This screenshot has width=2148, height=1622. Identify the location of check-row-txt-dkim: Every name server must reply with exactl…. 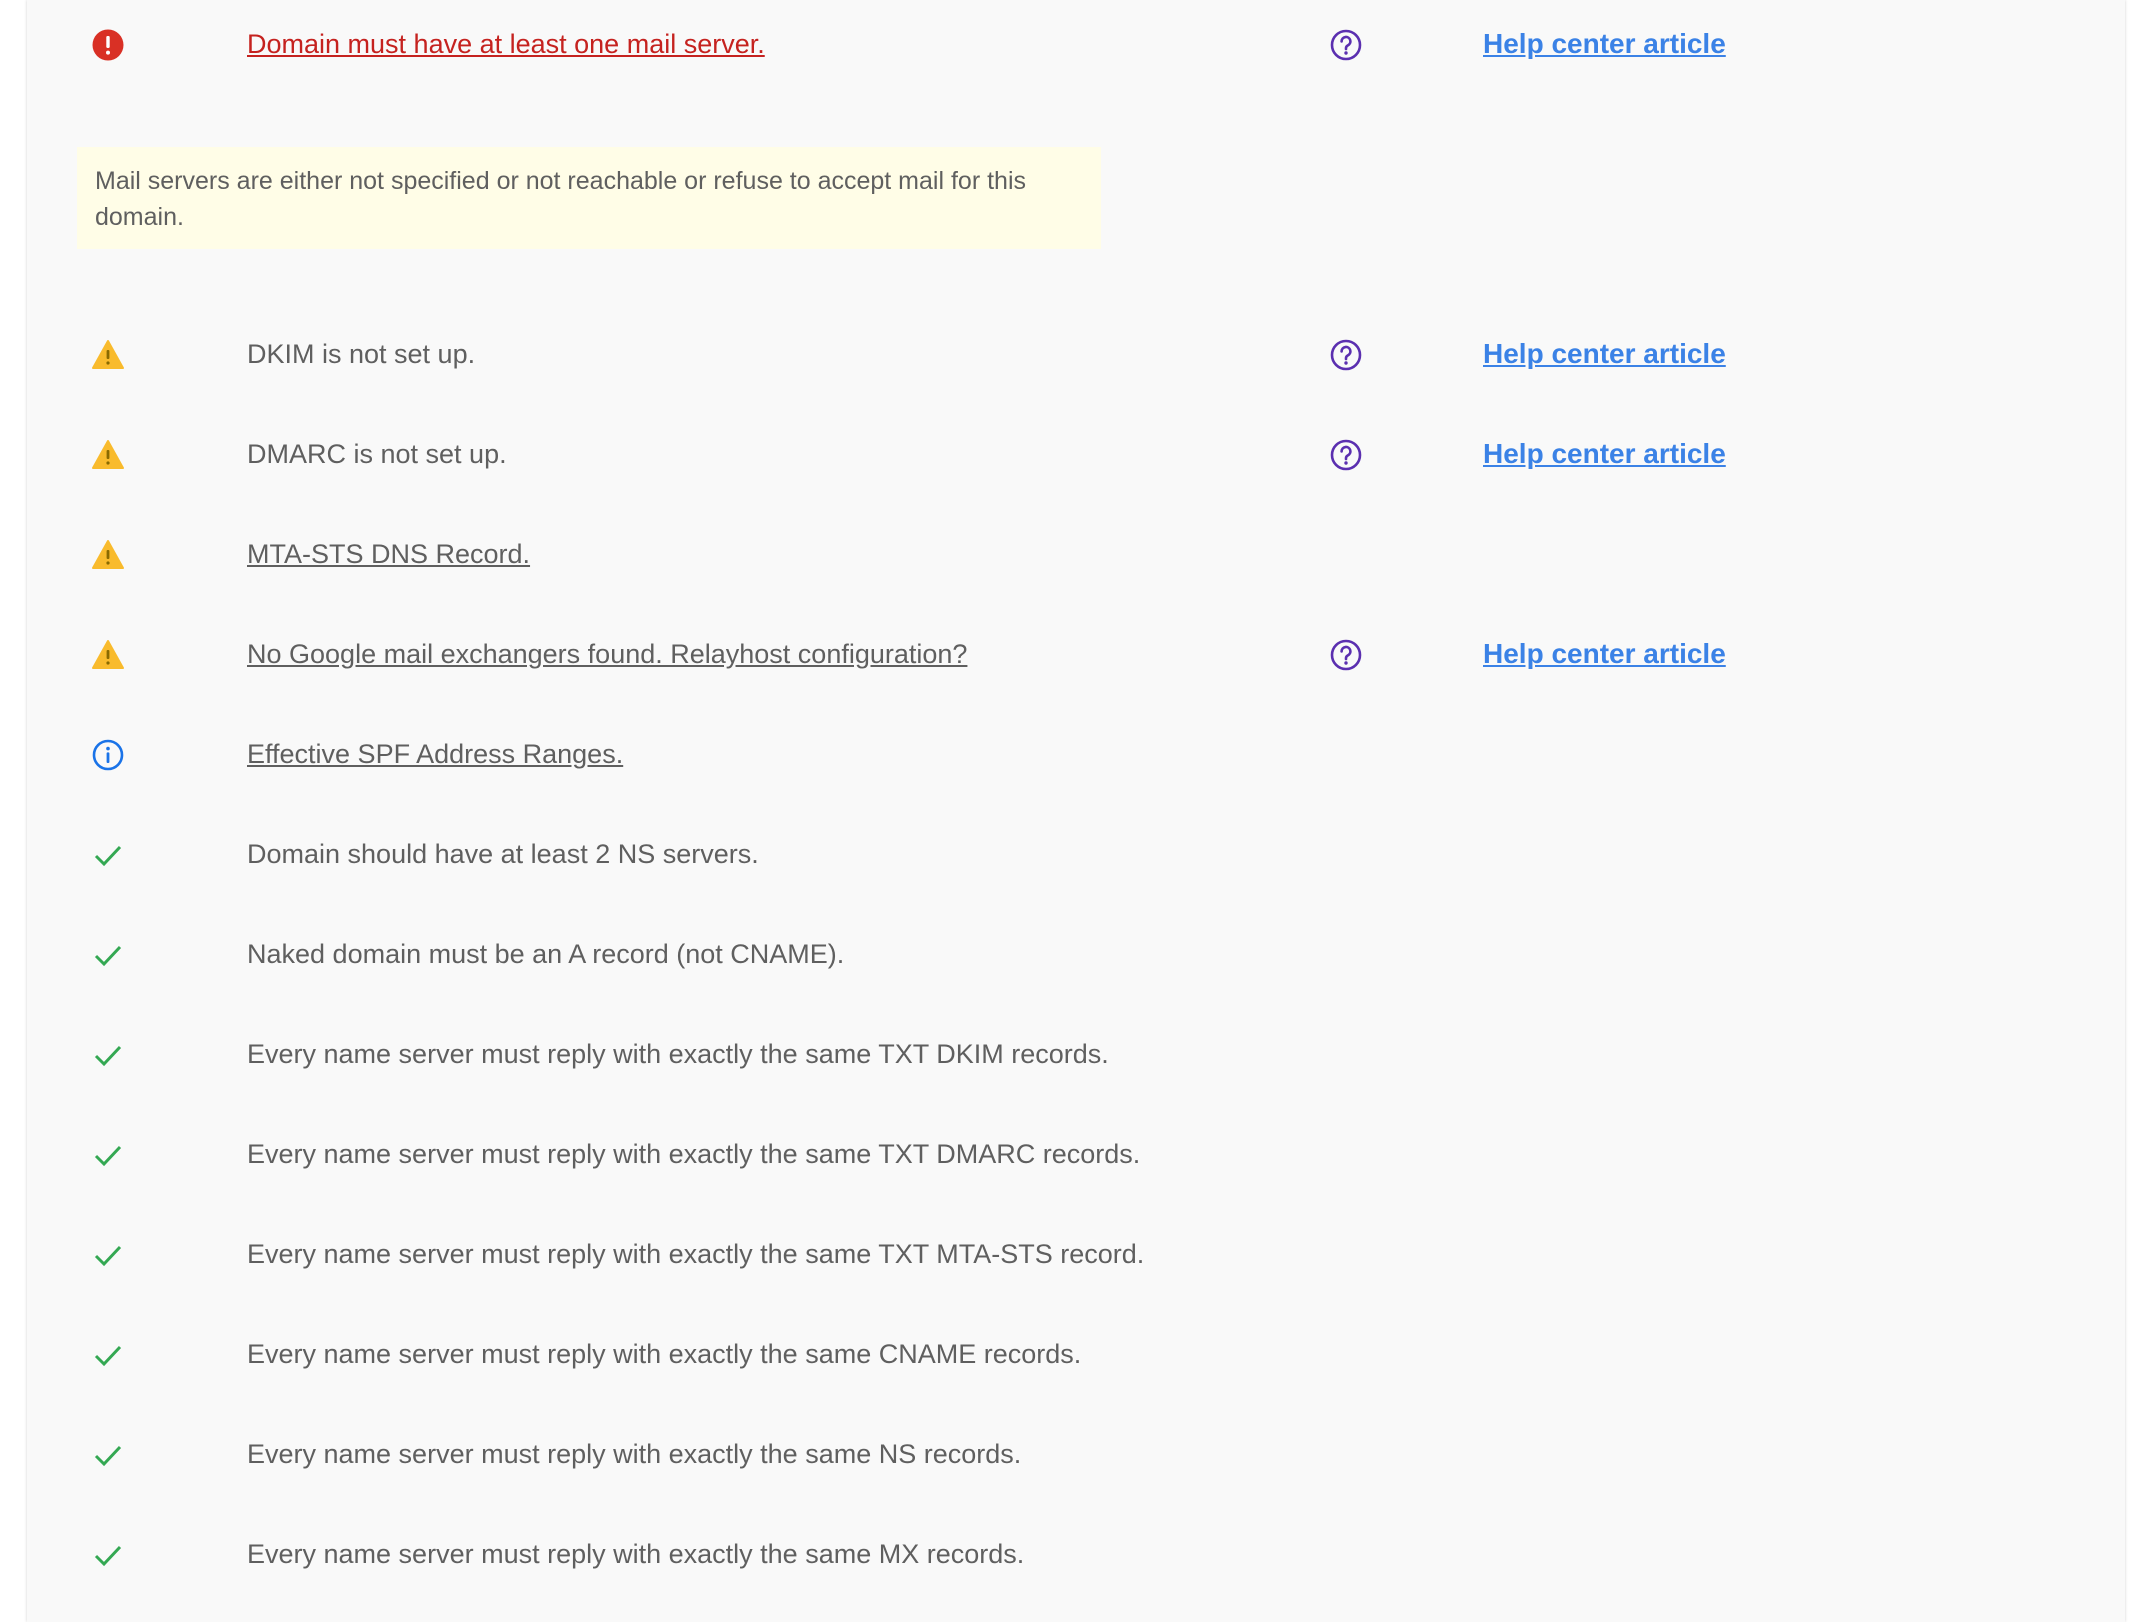
(1076, 1054).